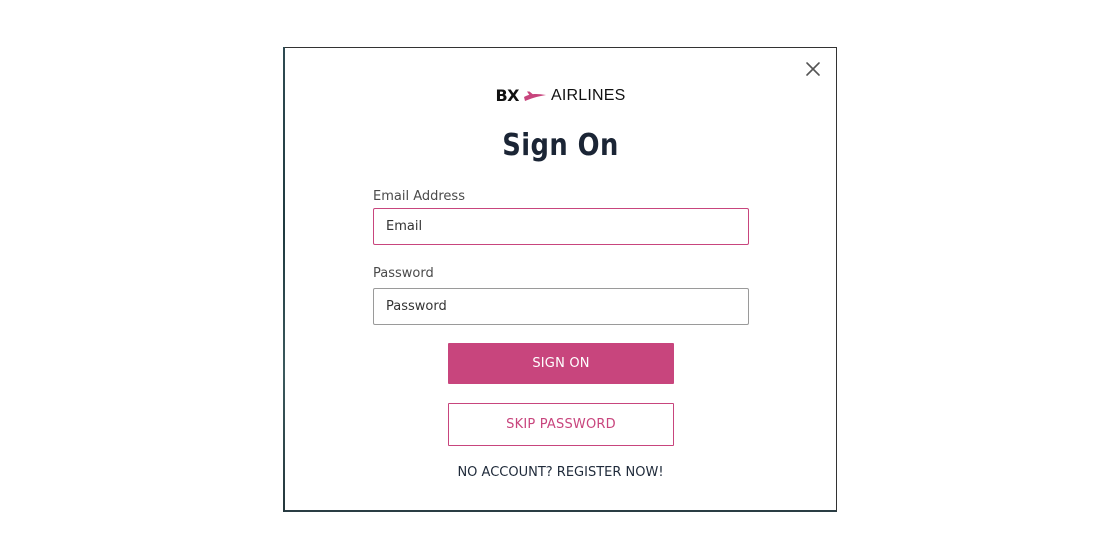  What do you see at coordinates (535, 96) in the screenshot?
I see `airplane-swoosh-icon` at bounding box center [535, 96].